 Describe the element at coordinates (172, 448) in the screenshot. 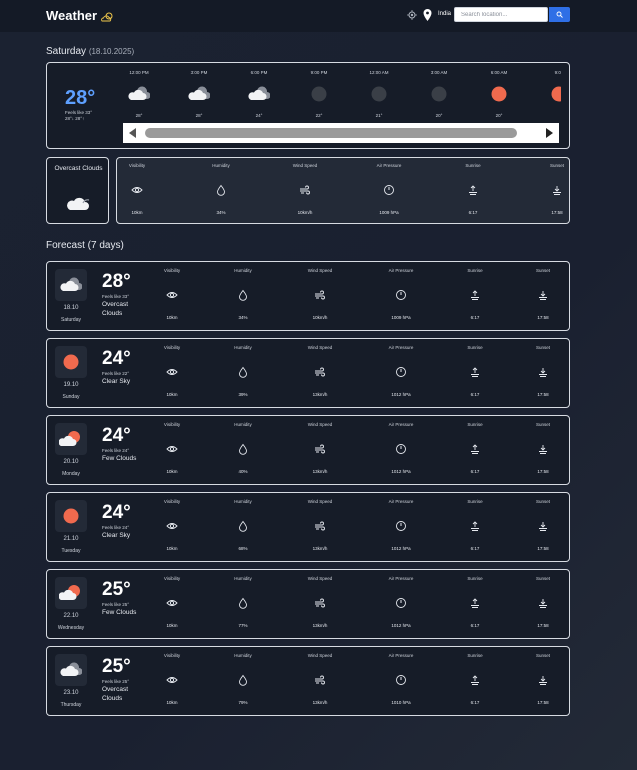

I see `eye-icon` at that location.